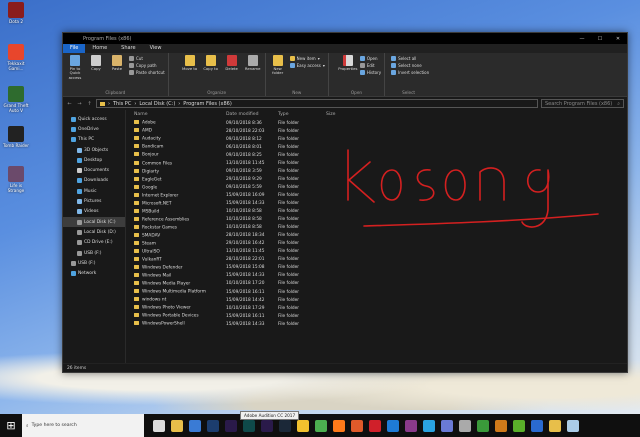 The width and height of the screenshot is (640, 437). What do you see at coordinates (376, 276) in the screenshot?
I see `file-row: Windows Mail 15/09/2018 14:33 File folder` at bounding box center [376, 276].